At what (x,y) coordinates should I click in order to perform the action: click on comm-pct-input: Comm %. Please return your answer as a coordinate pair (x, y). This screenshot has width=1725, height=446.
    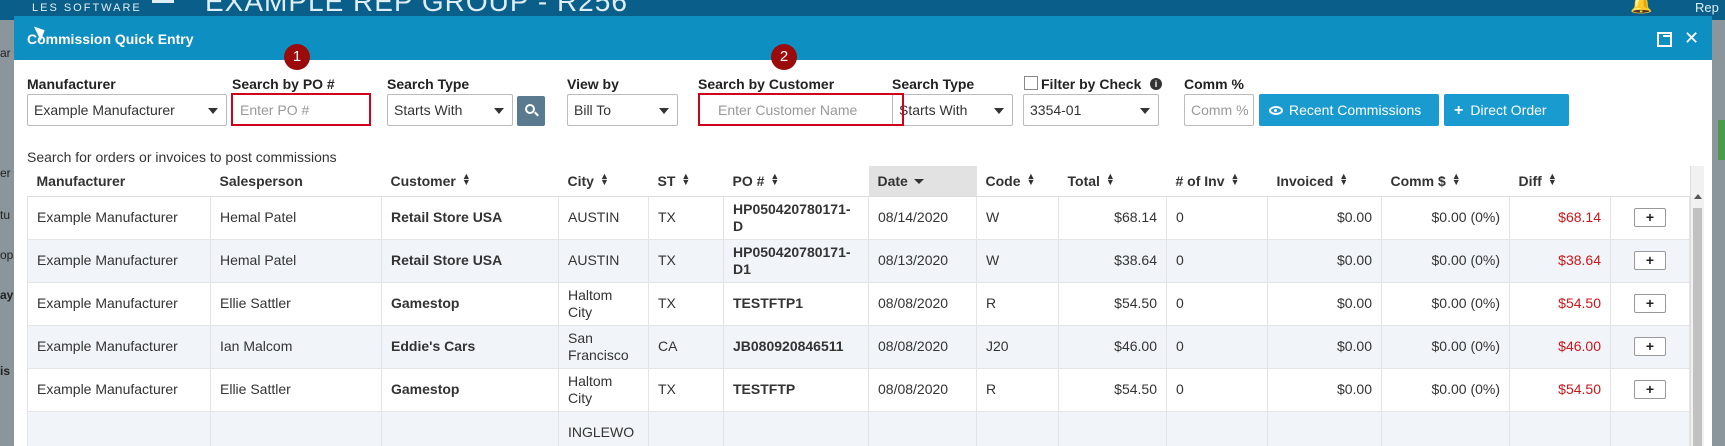
    Looking at the image, I should click on (1219, 110).